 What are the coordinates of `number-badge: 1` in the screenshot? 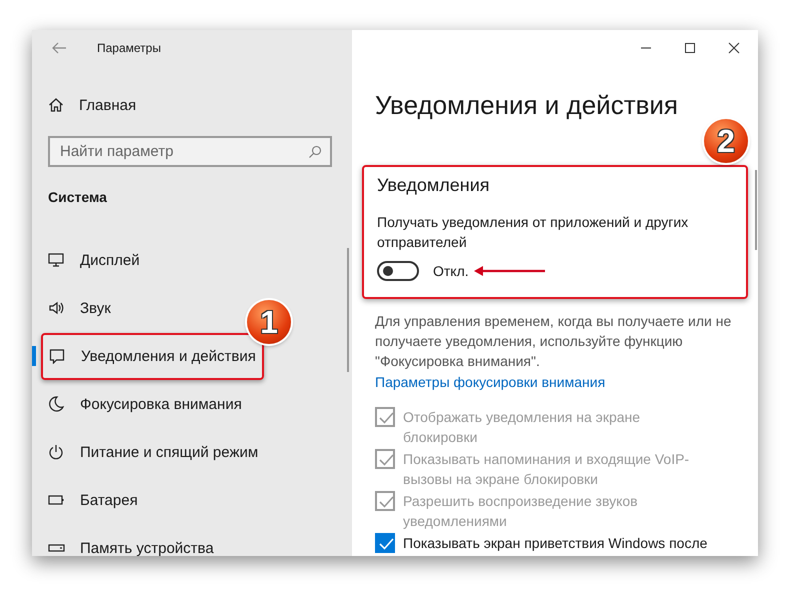 It's located at (269, 322).